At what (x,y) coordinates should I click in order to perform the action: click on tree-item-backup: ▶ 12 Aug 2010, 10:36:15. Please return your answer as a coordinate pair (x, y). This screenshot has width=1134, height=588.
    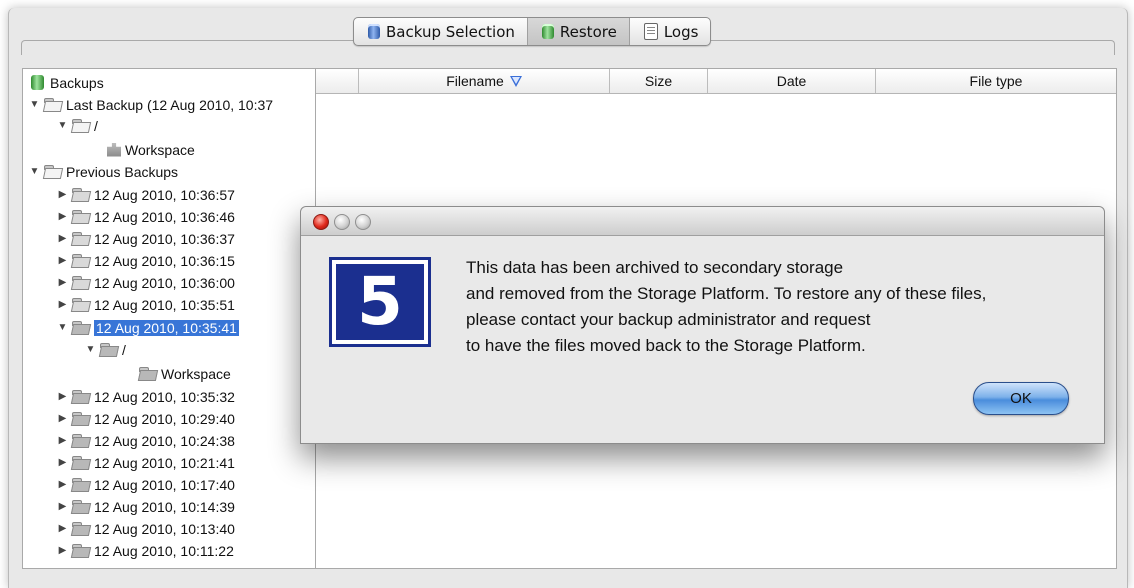
    Looking at the image, I should click on (146, 260).